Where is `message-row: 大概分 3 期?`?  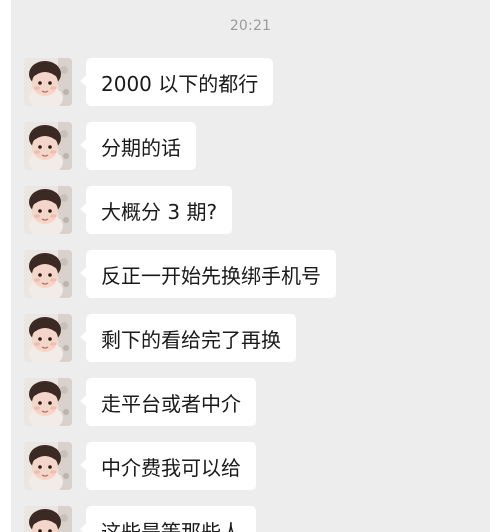 message-row: 大概分 3 期? is located at coordinates (128, 212).